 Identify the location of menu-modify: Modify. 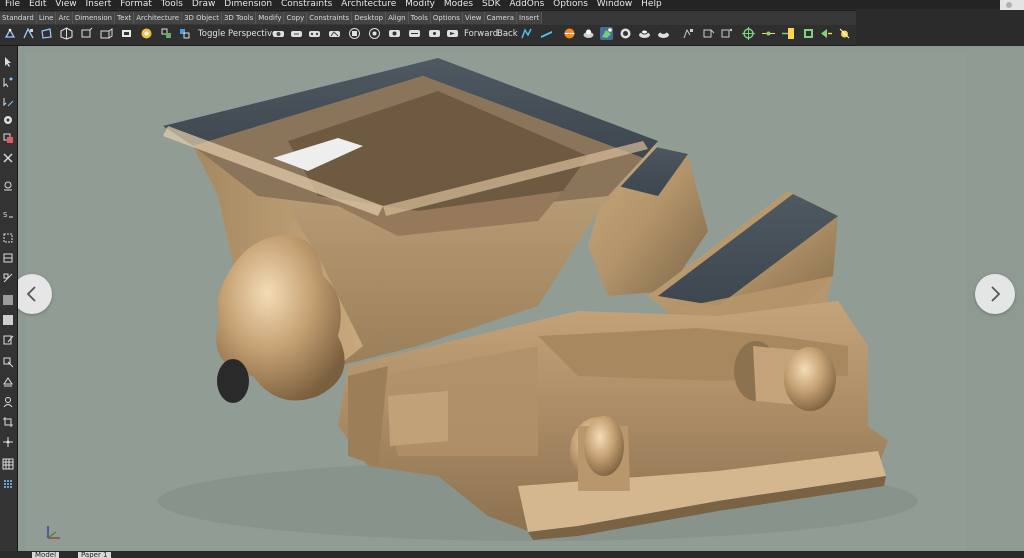
(420, 4).